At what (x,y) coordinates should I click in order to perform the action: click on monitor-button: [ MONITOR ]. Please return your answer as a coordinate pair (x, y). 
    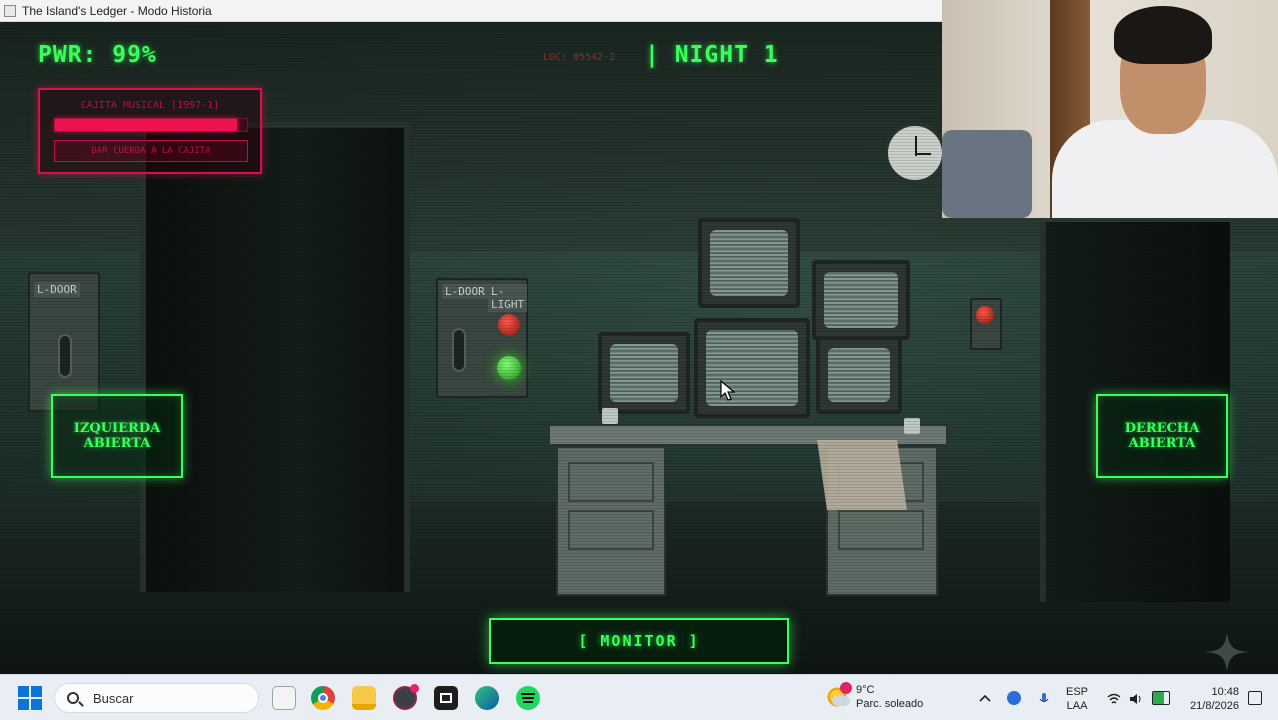
    Looking at the image, I should click on (639, 641).